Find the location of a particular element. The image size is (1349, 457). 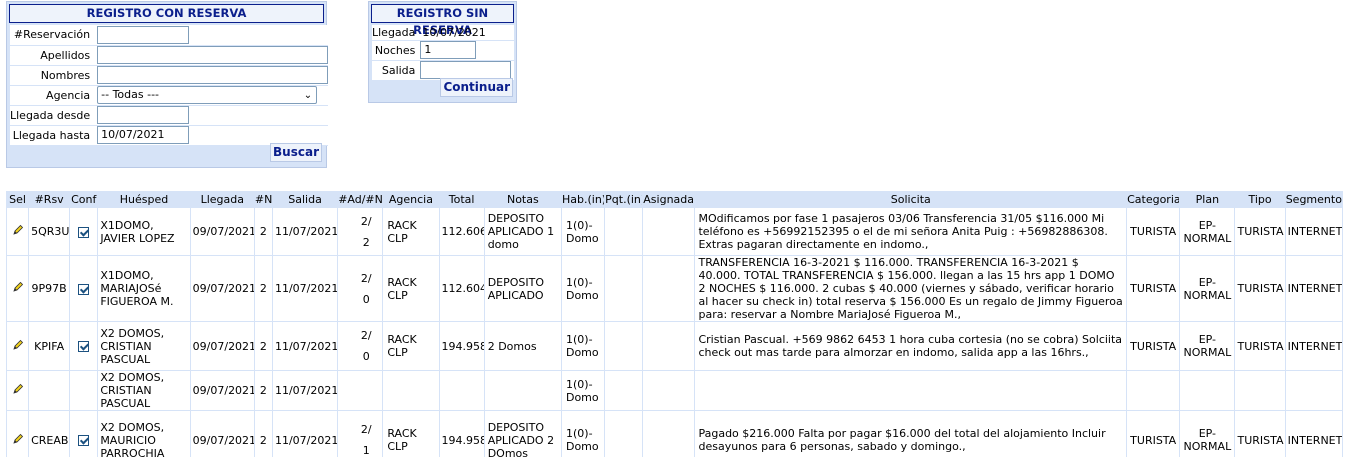

salida-label: Salida is located at coordinates (395, 70).